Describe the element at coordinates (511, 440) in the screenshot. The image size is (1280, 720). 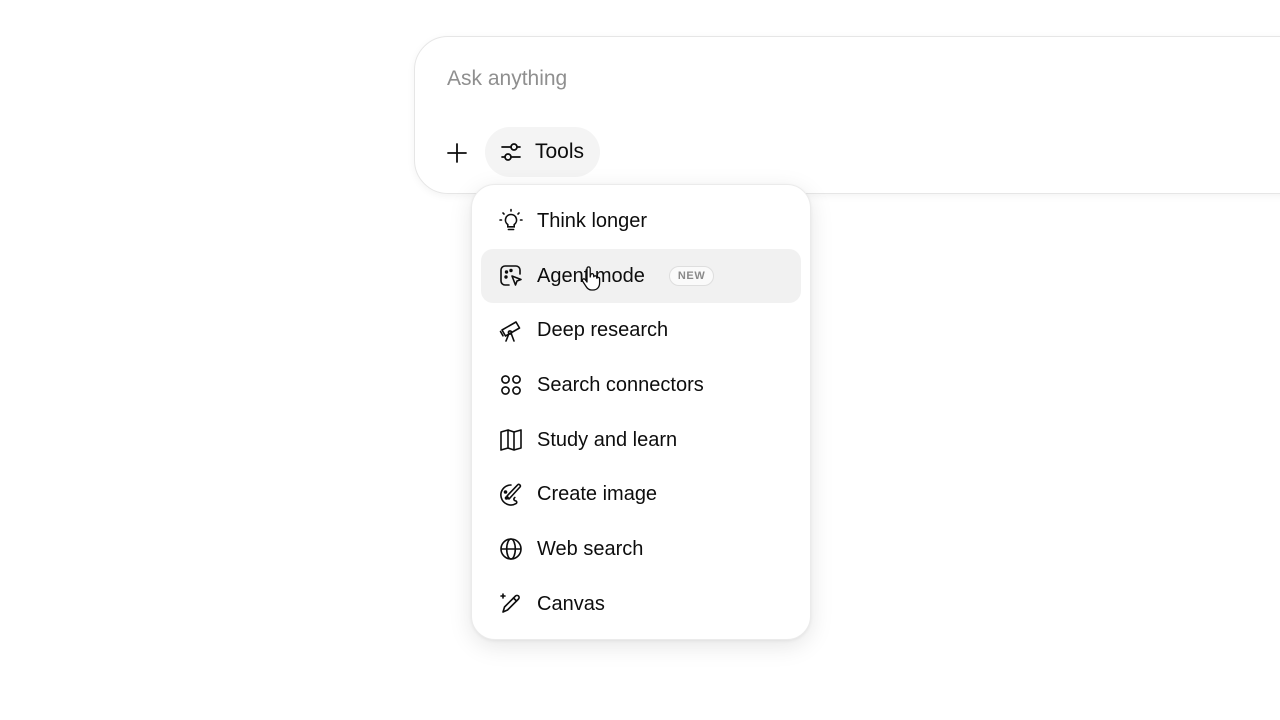
I see `book-icon` at that location.